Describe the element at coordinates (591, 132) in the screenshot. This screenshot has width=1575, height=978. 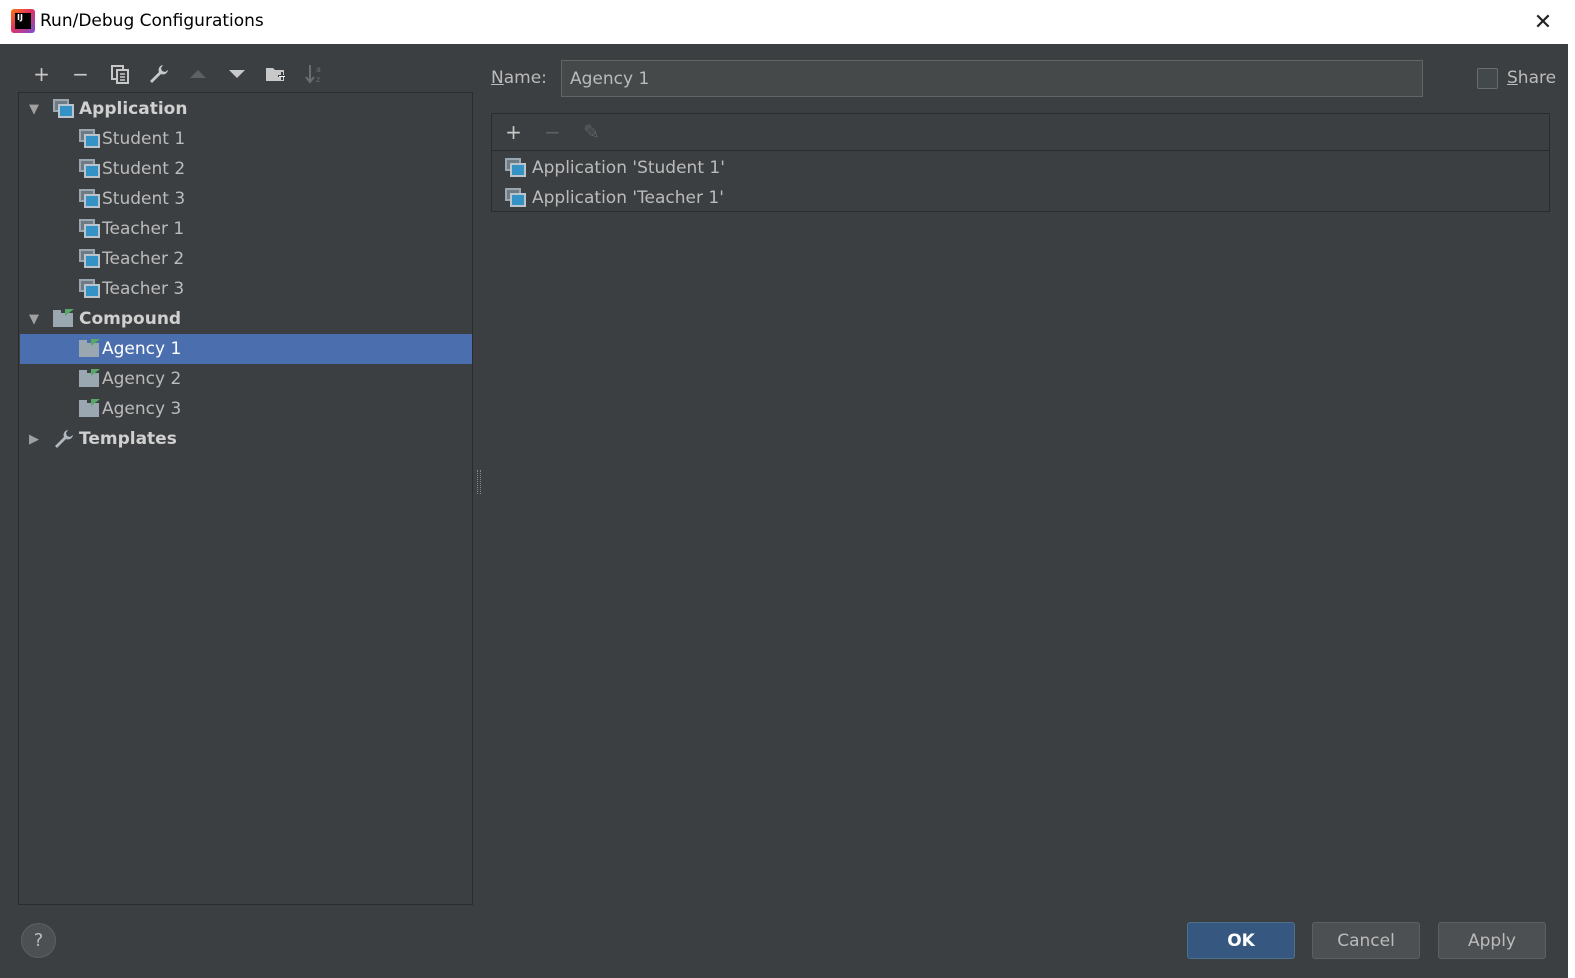
I see `edit-pencil-icon: ✎` at that location.